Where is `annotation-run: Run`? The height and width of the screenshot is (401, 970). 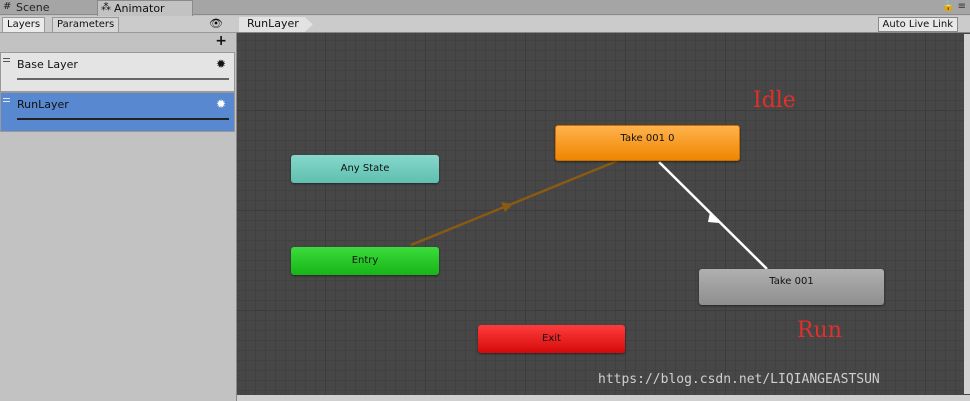 annotation-run: Run is located at coordinates (819, 330).